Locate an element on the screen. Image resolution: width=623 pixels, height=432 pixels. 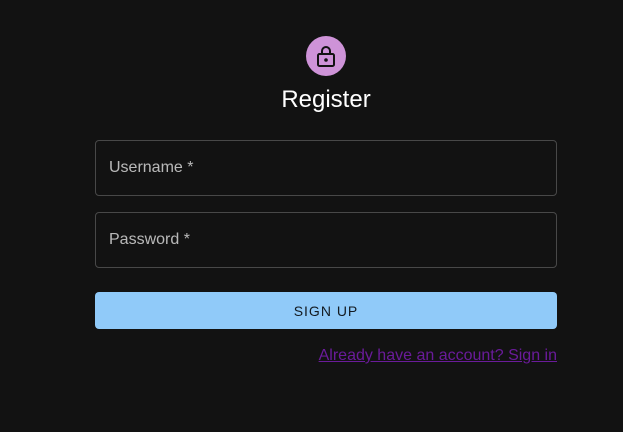
username-field: Username * is located at coordinates (326, 168).